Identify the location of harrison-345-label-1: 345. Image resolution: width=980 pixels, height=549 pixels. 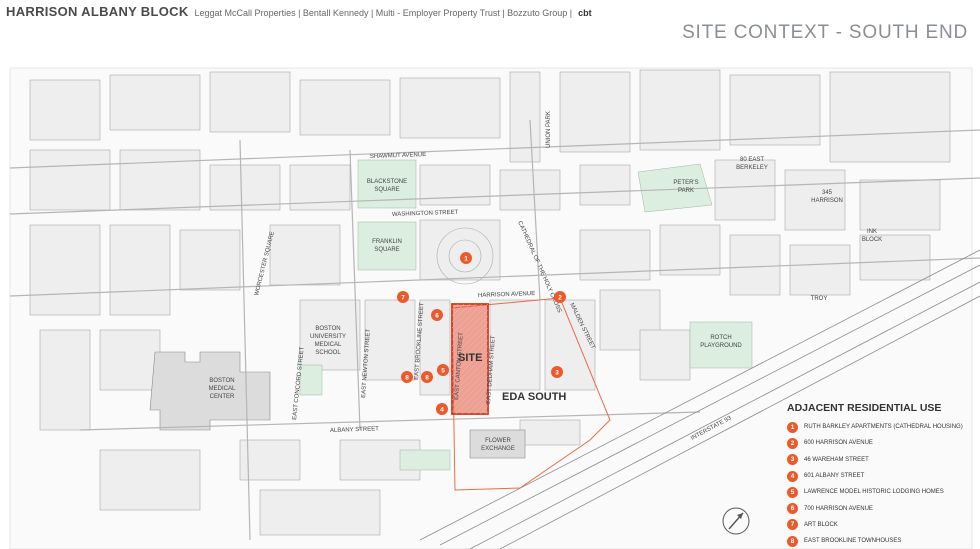
(827, 193).